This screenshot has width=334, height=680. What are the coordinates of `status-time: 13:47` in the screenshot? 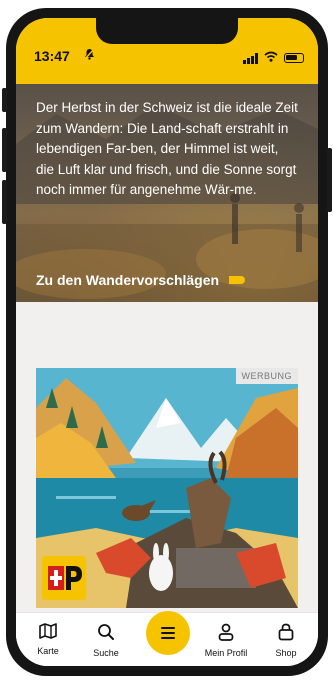 It's located at (52, 56).